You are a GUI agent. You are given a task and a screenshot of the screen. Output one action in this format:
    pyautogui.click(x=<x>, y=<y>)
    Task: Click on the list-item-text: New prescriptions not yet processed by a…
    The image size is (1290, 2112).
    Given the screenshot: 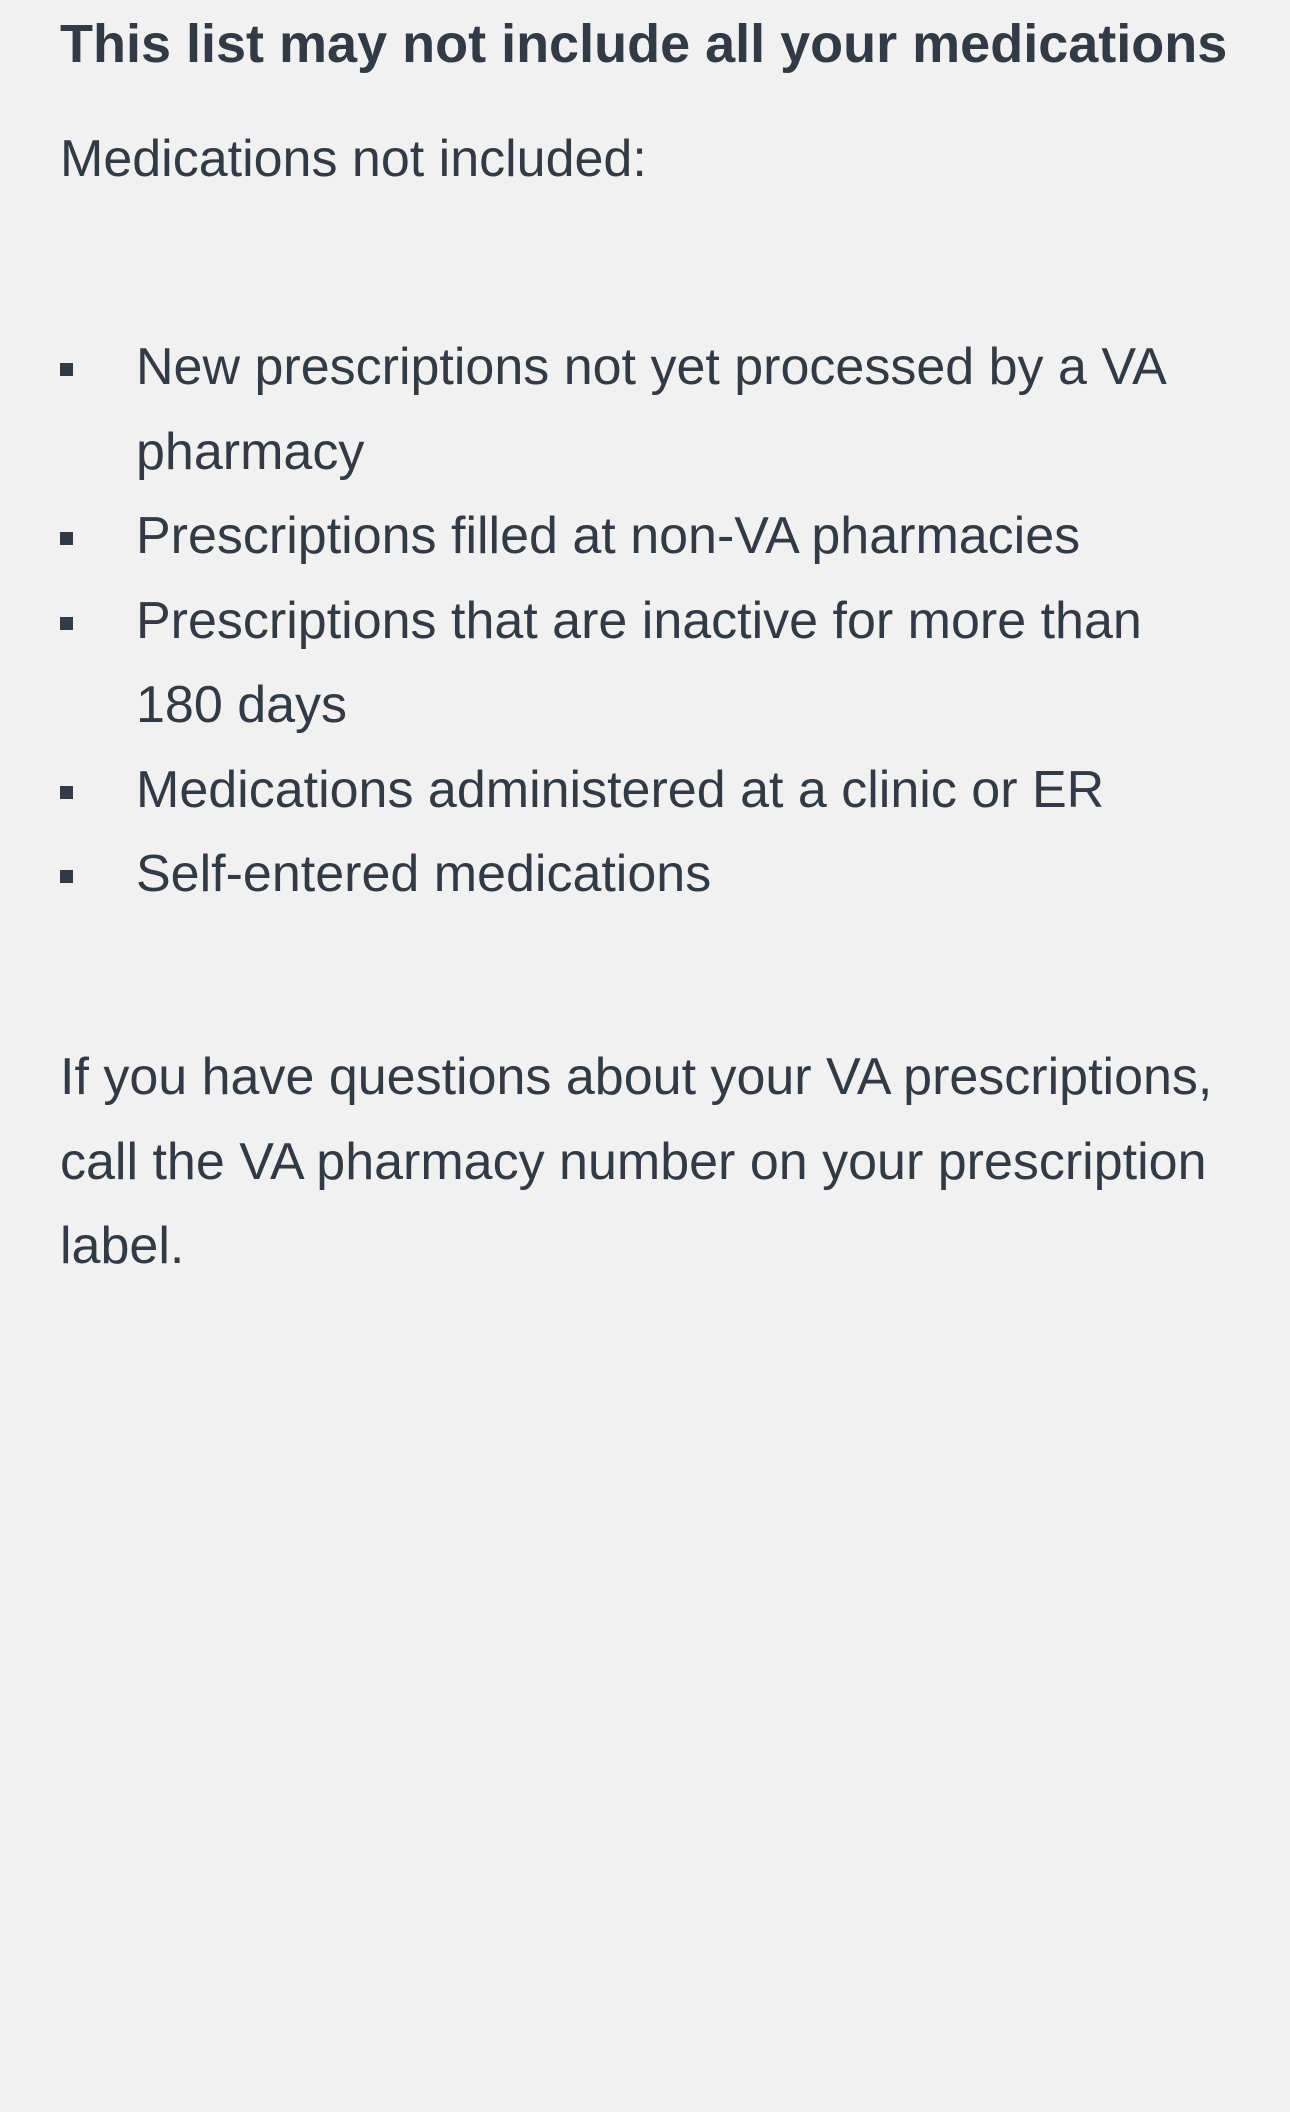 What is the action you would take?
    pyautogui.click(x=650, y=409)
    